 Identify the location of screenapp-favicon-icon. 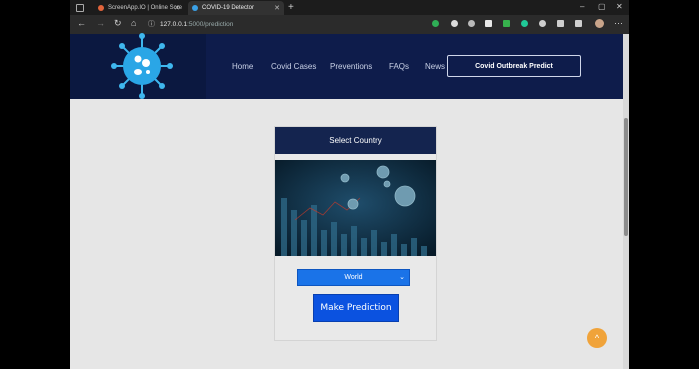
(101, 8).